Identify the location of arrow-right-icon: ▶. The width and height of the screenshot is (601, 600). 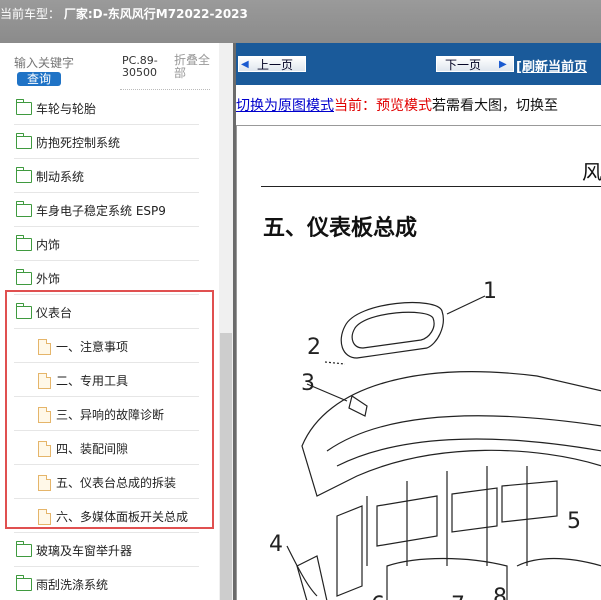
(503, 64).